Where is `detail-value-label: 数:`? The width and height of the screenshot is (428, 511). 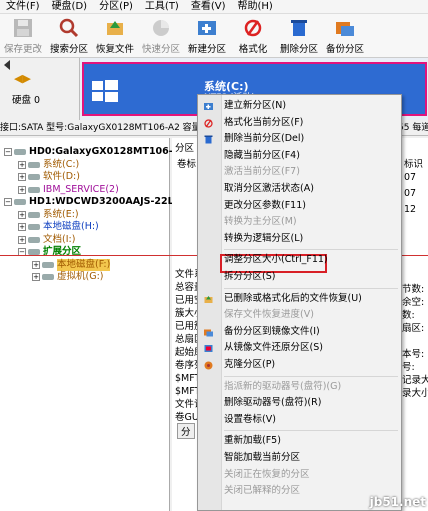
detail-value-label: 数: is located at coordinates (408, 315).